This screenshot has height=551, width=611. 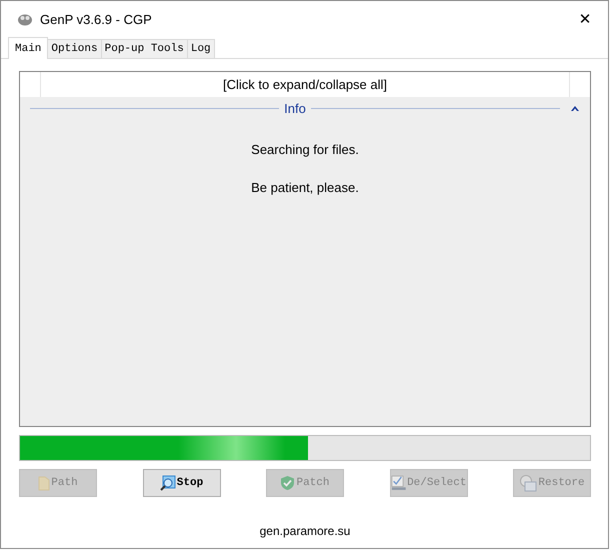 I want to click on window-title: GenP v3.6.9 - CGP, so click(x=96, y=19).